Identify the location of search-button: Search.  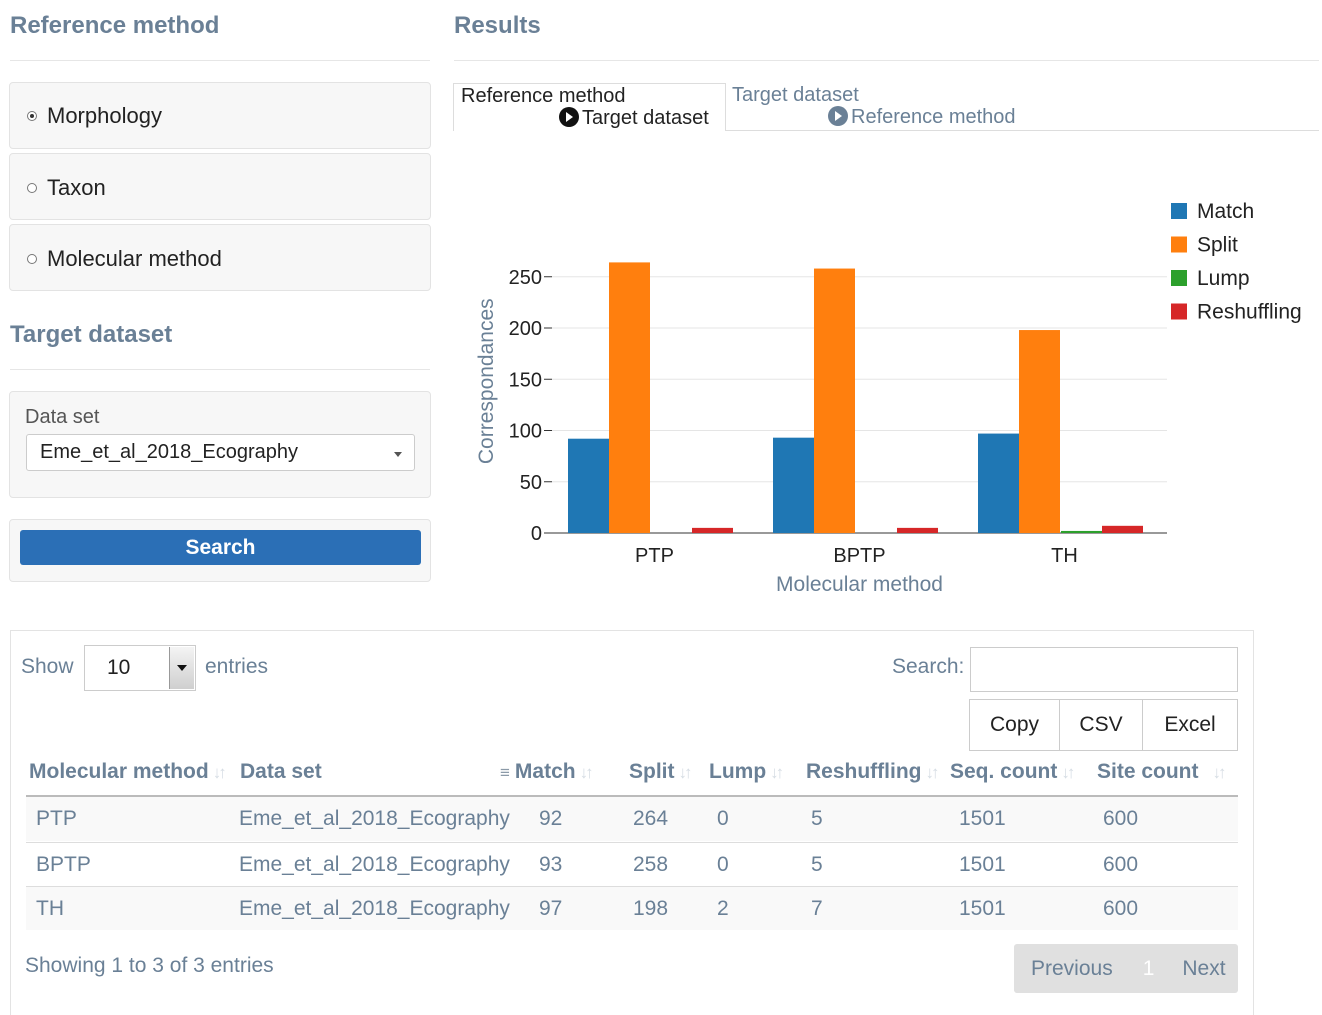
(220, 547).